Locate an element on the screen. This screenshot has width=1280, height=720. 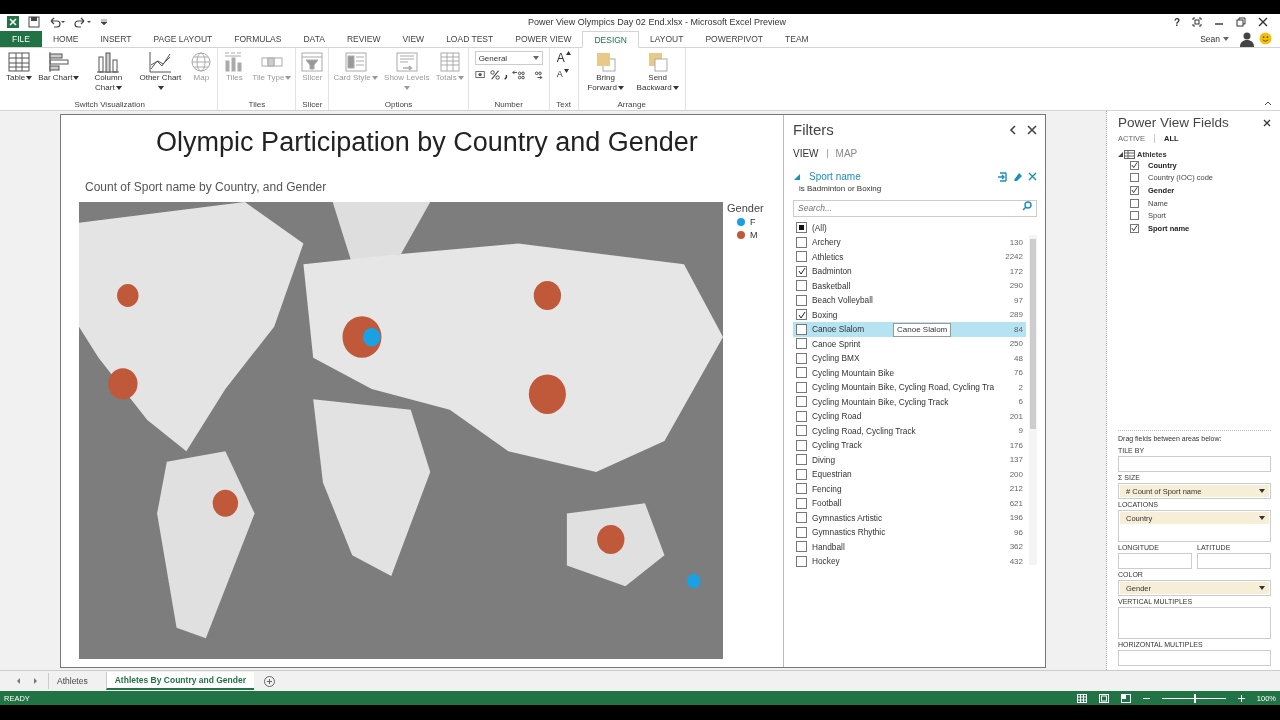
filter-option-label: Basketball is located at coordinates (831, 285).